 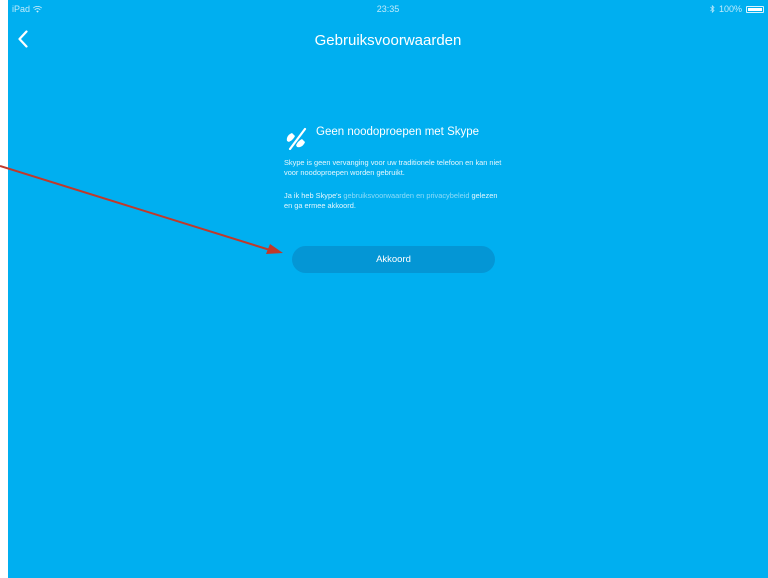 What do you see at coordinates (378, 195) in the screenshot?
I see `terms-link: gebruiksvoorwaarden` at bounding box center [378, 195].